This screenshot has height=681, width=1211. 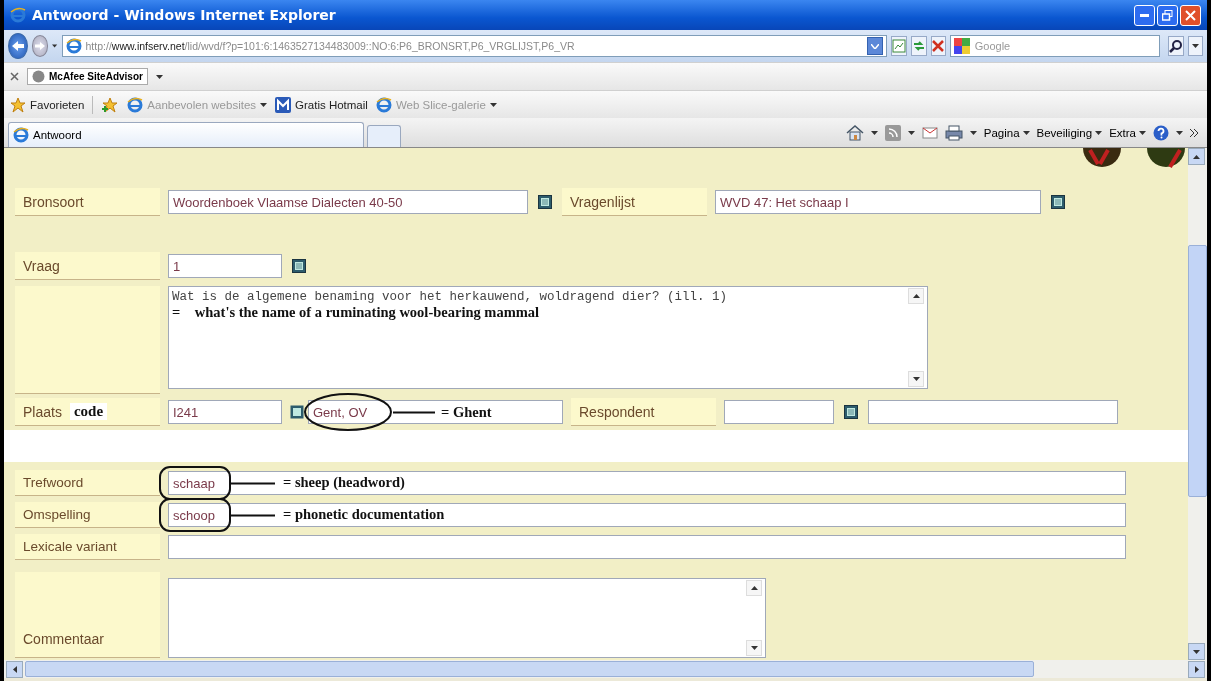 What do you see at coordinates (1166, 158) in the screenshot?
I see `check-icon` at bounding box center [1166, 158].